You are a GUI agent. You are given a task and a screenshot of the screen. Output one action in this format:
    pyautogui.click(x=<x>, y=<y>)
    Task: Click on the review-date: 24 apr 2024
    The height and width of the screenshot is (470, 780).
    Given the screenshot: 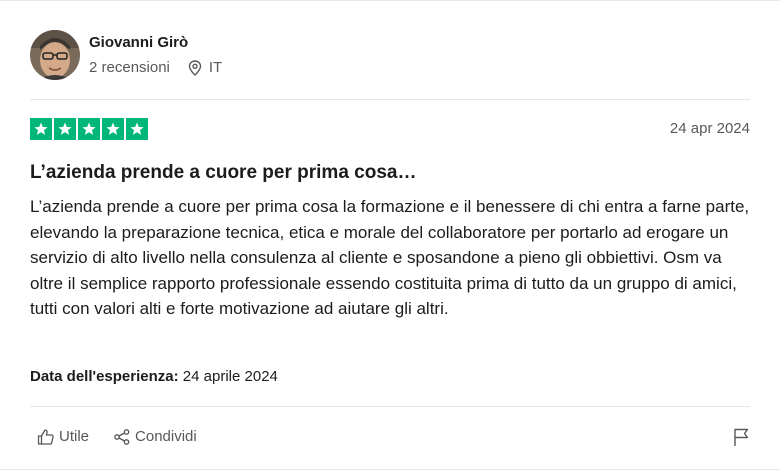 What is the action you would take?
    pyautogui.click(x=709, y=128)
    